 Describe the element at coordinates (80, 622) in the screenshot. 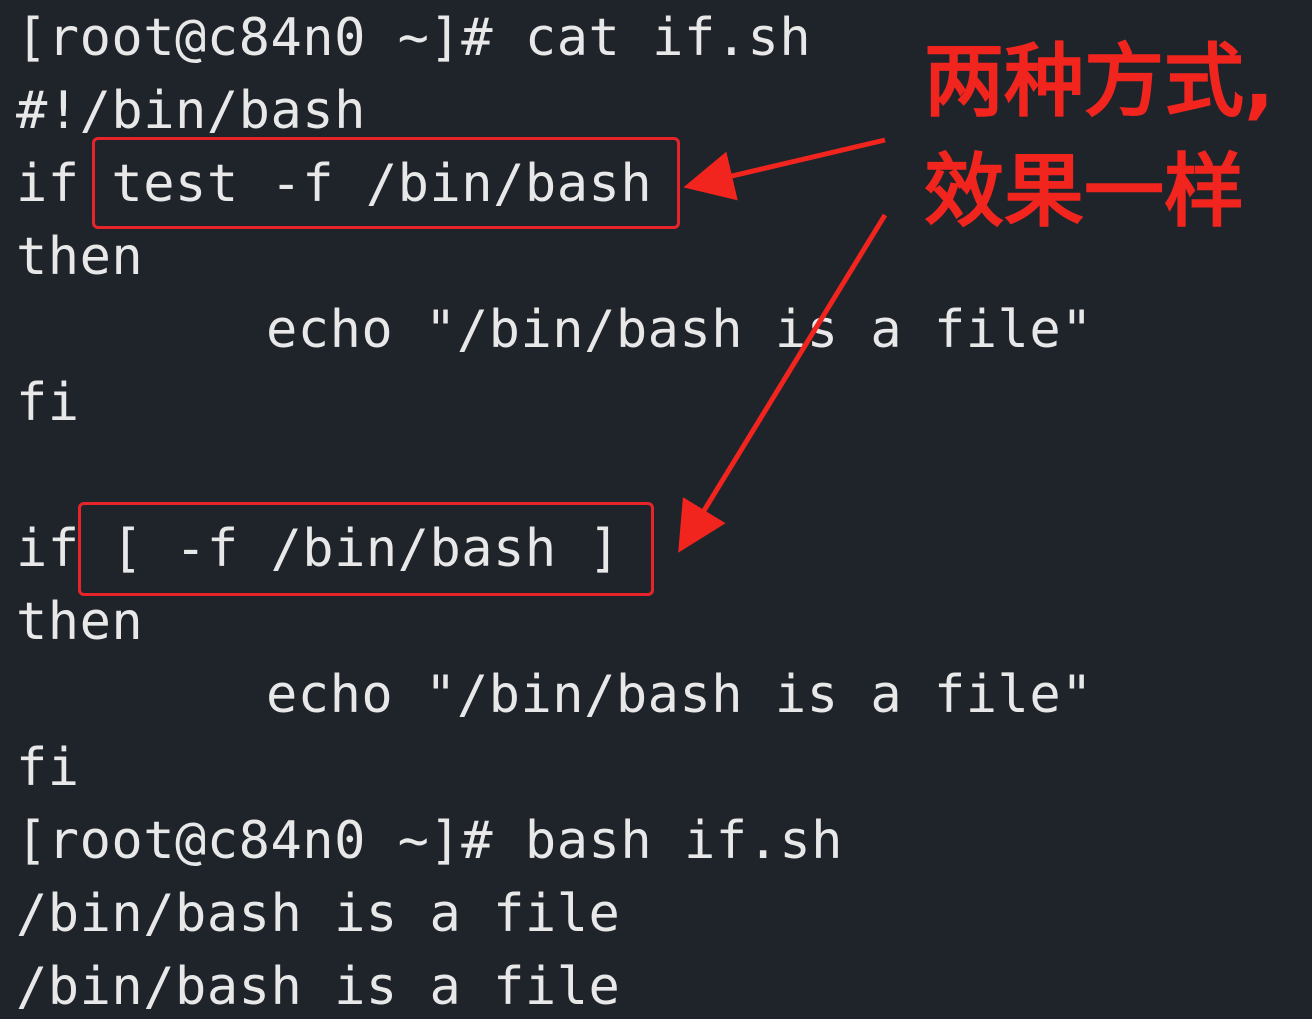

I see `terminal-line-9: then` at that location.